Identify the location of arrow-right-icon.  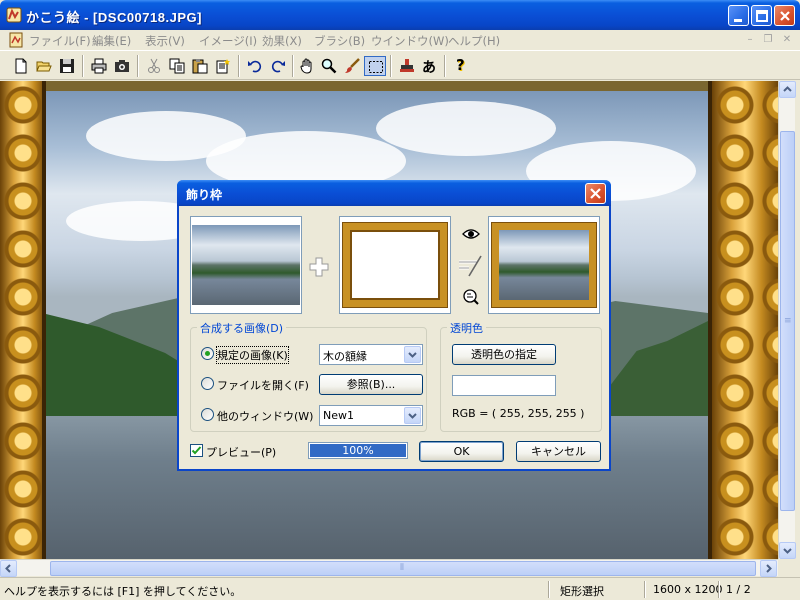
(769, 568).